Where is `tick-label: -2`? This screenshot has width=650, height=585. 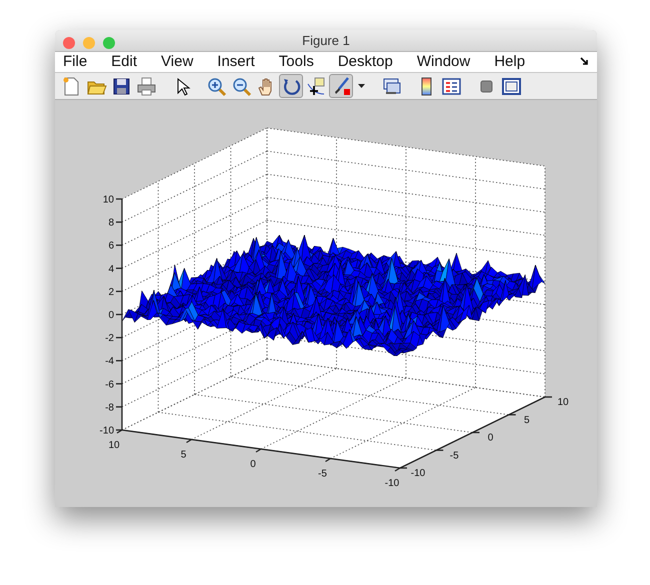 tick-label: -2 is located at coordinates (109, 338).